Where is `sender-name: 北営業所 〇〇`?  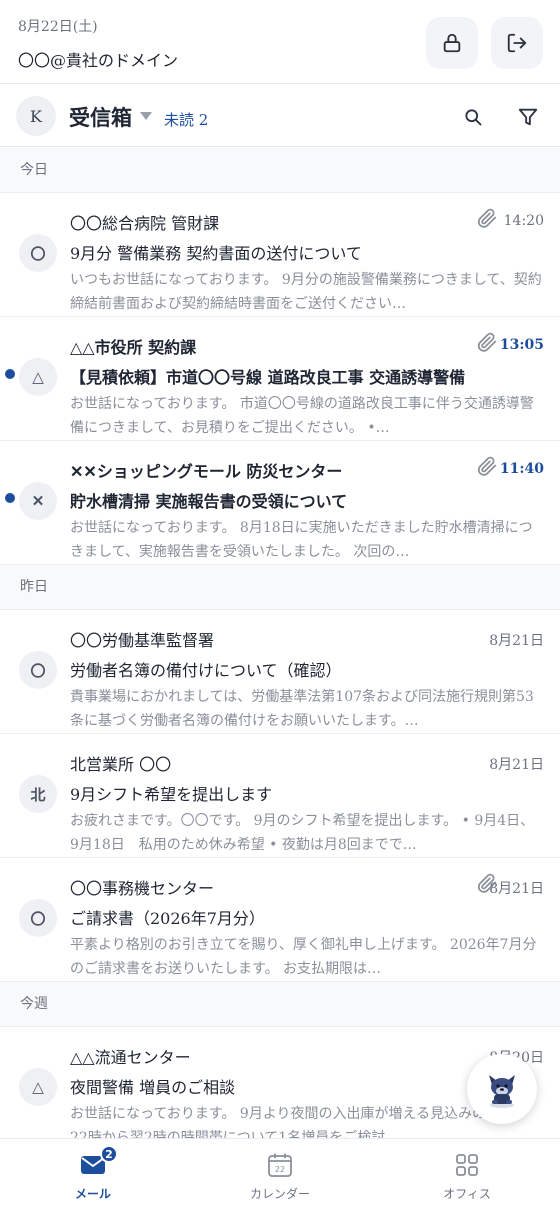 sender-name: 北営業所 〇〇 is located at coordinates (121, 764).